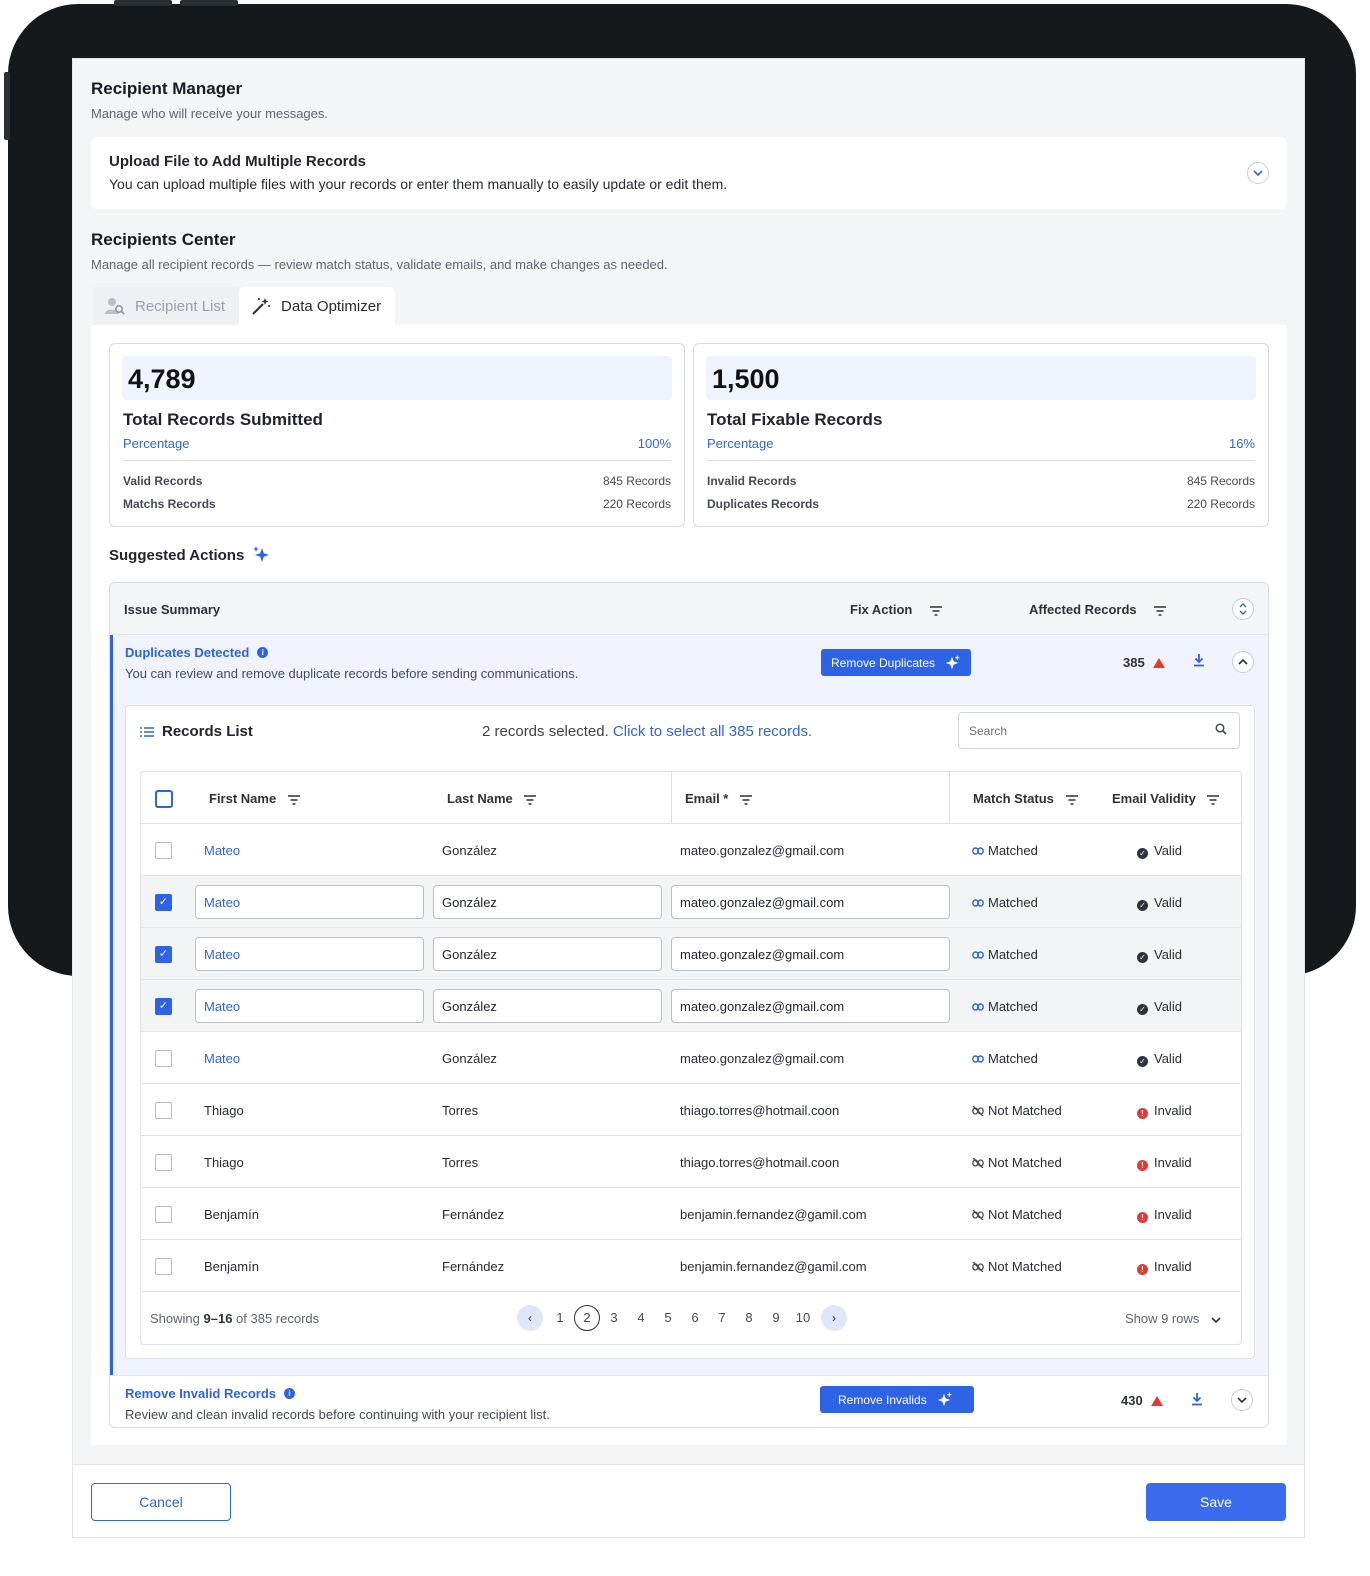 The width and height of the screenshot is (1370, 1576). What do you see at coordinates (164, 799) in the screenshot?
I see `select-all-checkbox` at bounding box center [164, 799].